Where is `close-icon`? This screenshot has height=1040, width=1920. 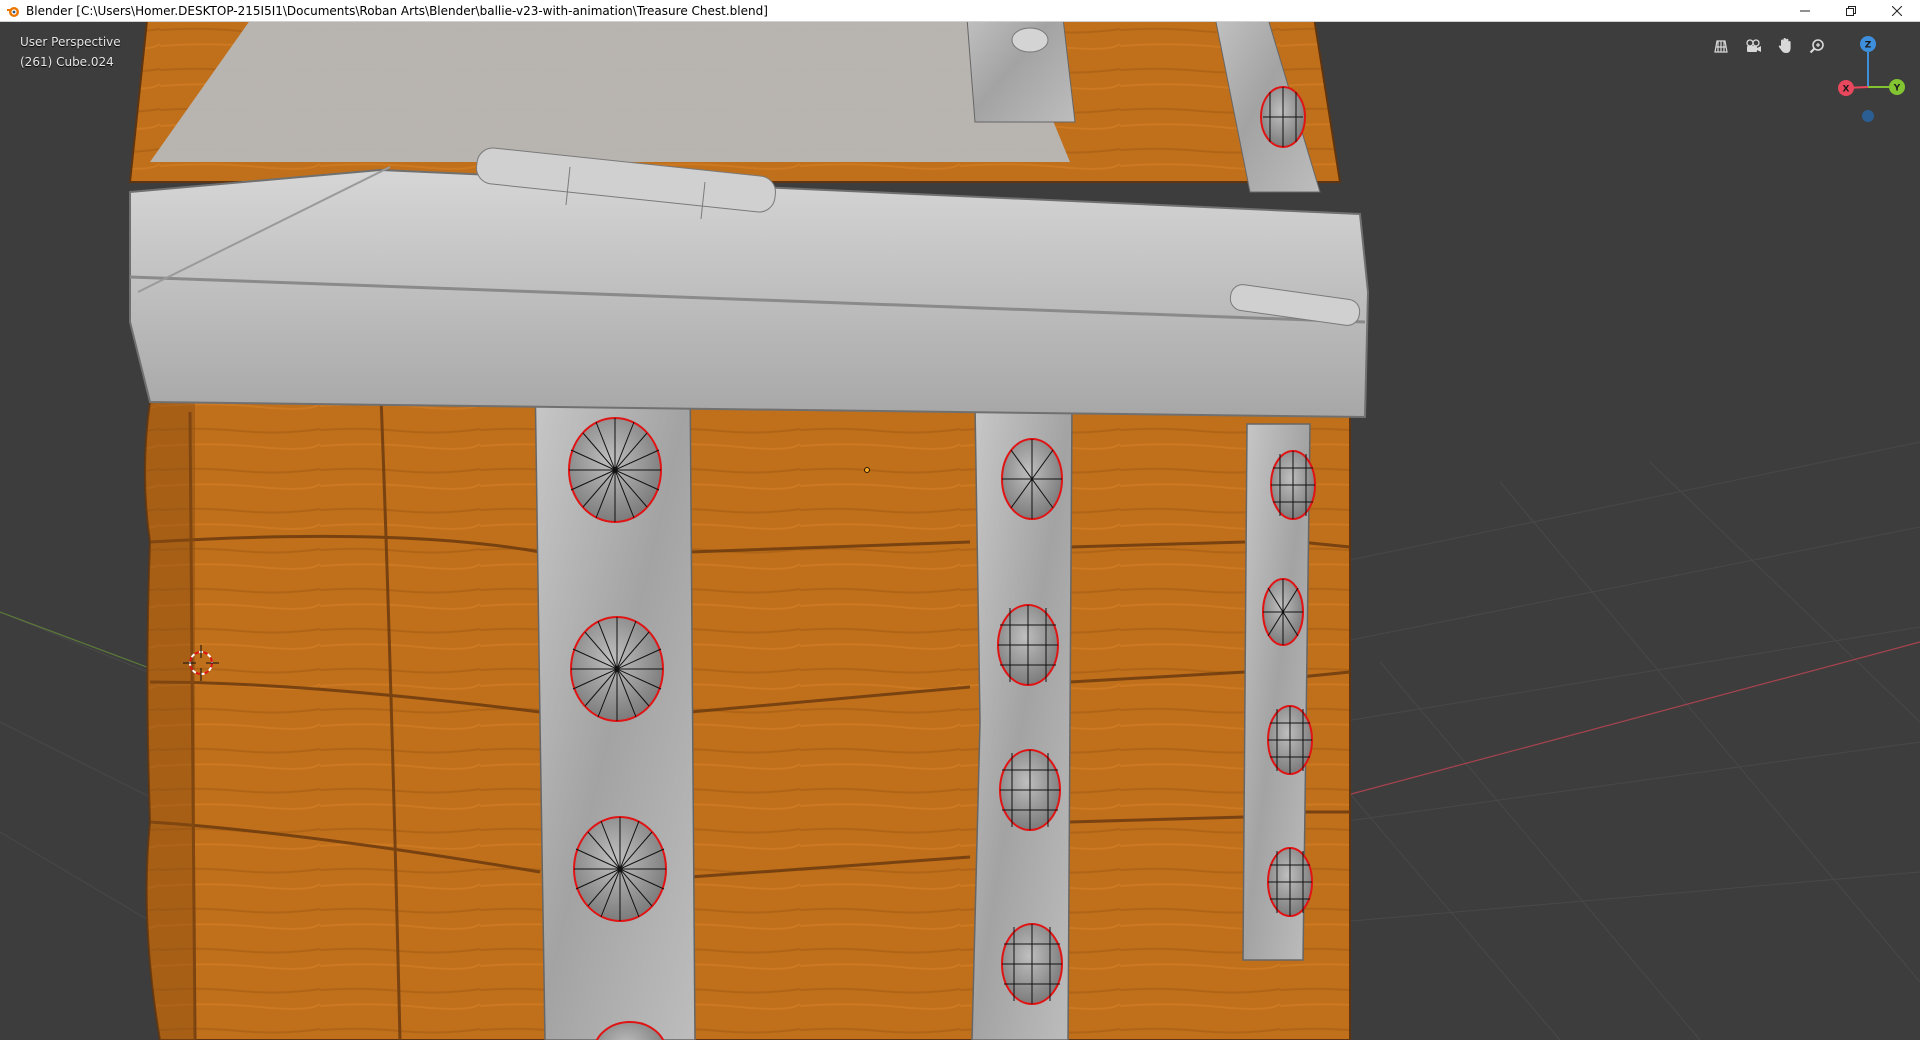 close-icon is located at coordinates (1897, 11).